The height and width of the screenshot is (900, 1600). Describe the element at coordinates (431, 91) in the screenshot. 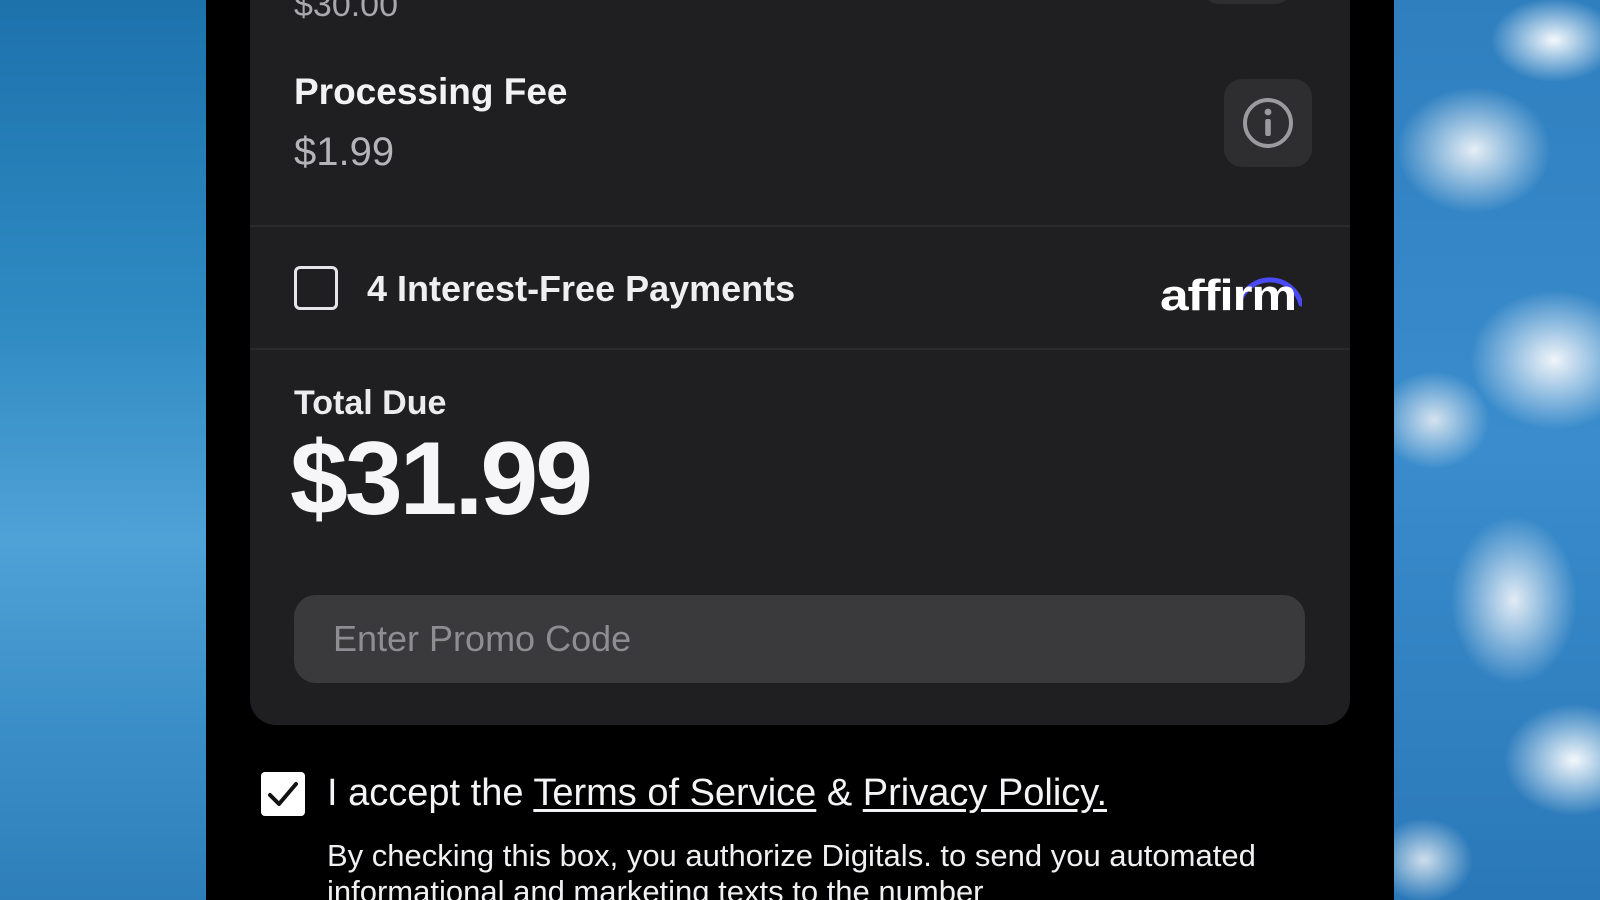

I see `processing-fee-label: Processing Fee` at that location.